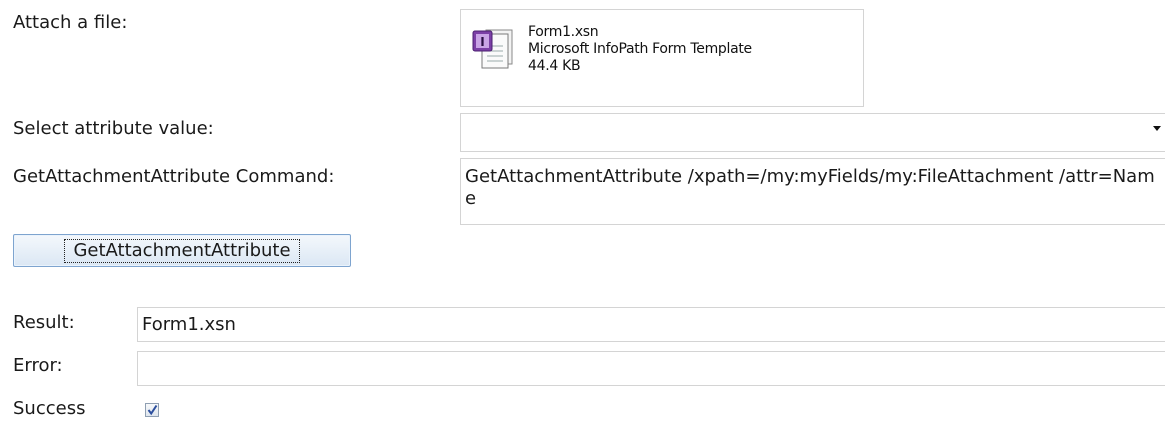 The width and height of the screenshot is (1165, 421). Describe the element at coordinates (495, 49) in the screenshot. I see `infopath-file-icon: I` at that location.